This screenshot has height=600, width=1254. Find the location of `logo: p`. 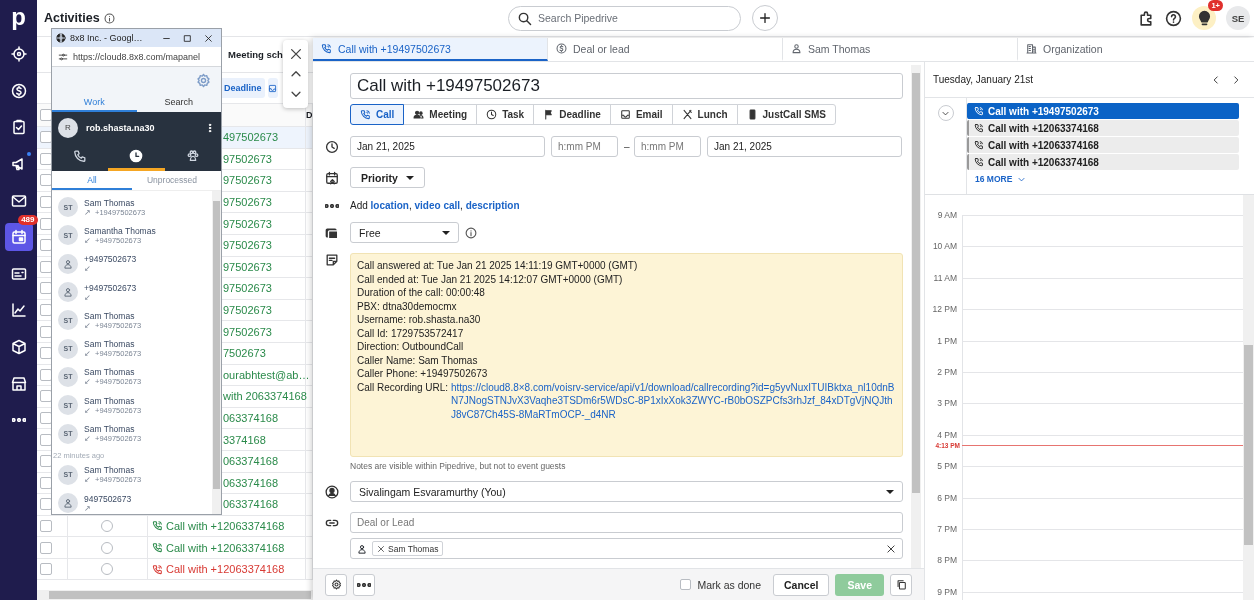

logo: p is located at coordinates (18, 18).